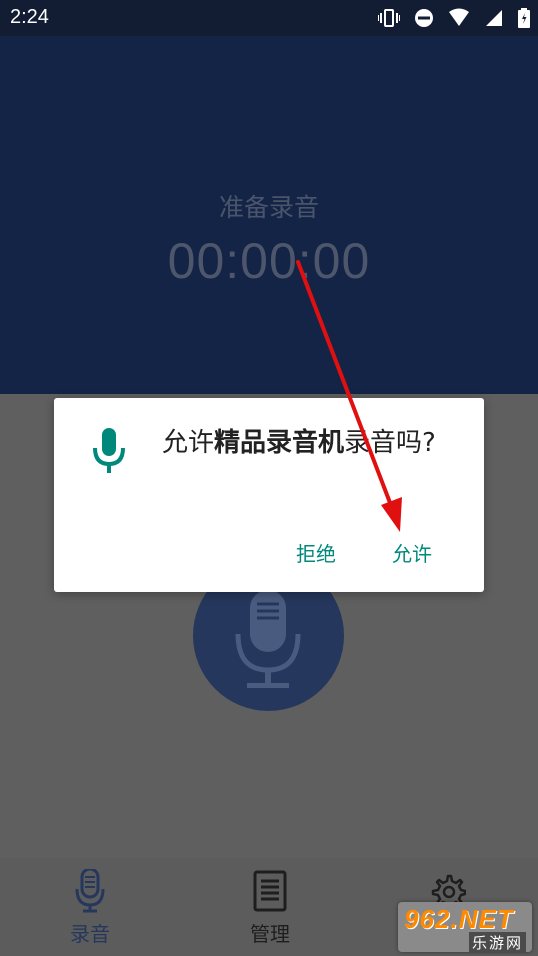 The height and width of the screenshot is (956, 538). I want to click on allow-button: 允许, so click(412, 552).